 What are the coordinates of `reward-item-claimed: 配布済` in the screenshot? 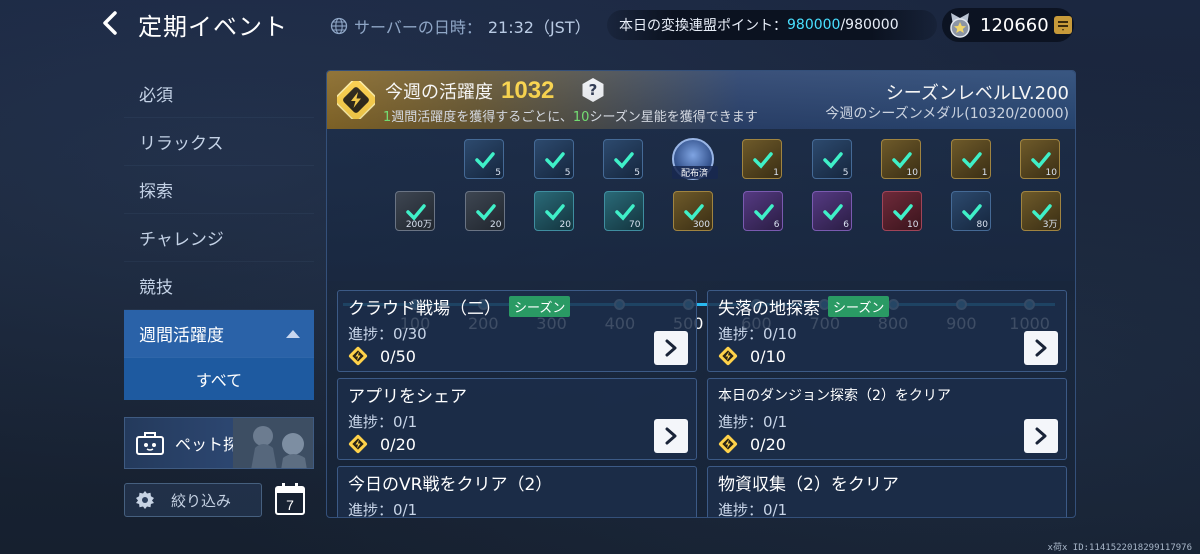 It's located at (694, 159).